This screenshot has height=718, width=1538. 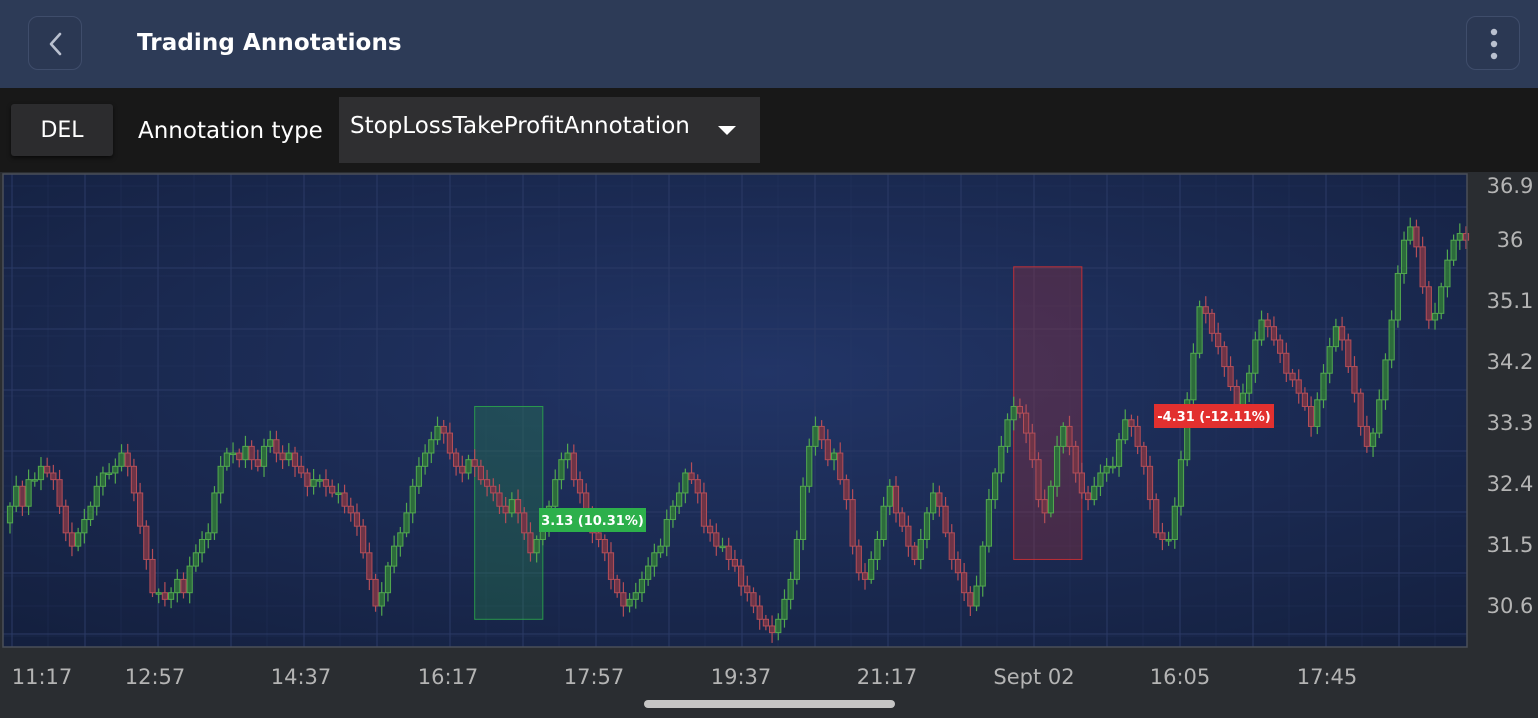 I want to click on system-navigation-bar, so click(x=769, y=704).